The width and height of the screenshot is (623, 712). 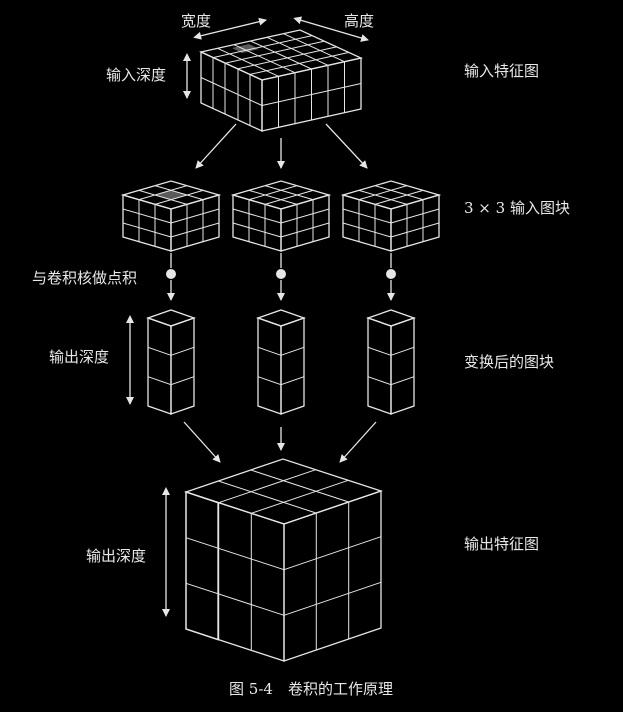 I want to click on output-feature-map-label: 输出特征图, so click(x=501, y=544).